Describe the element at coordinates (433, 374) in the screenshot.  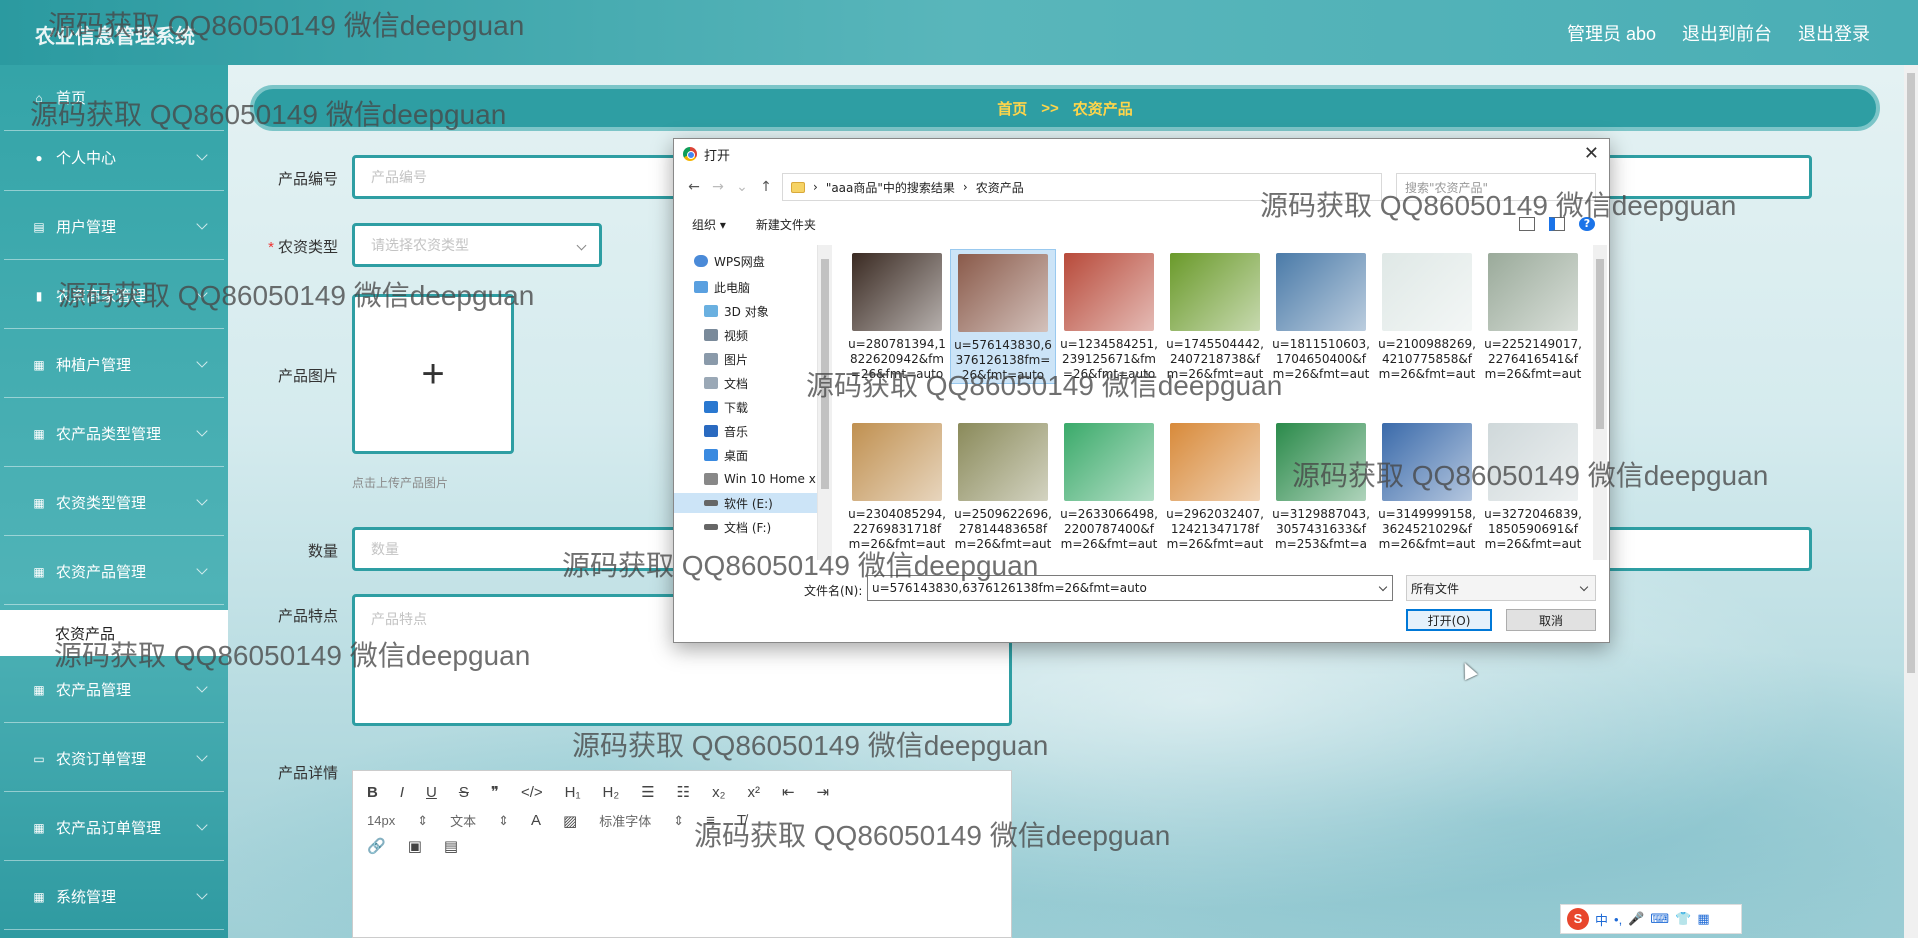
I see `image-upload-box: +` at that location.